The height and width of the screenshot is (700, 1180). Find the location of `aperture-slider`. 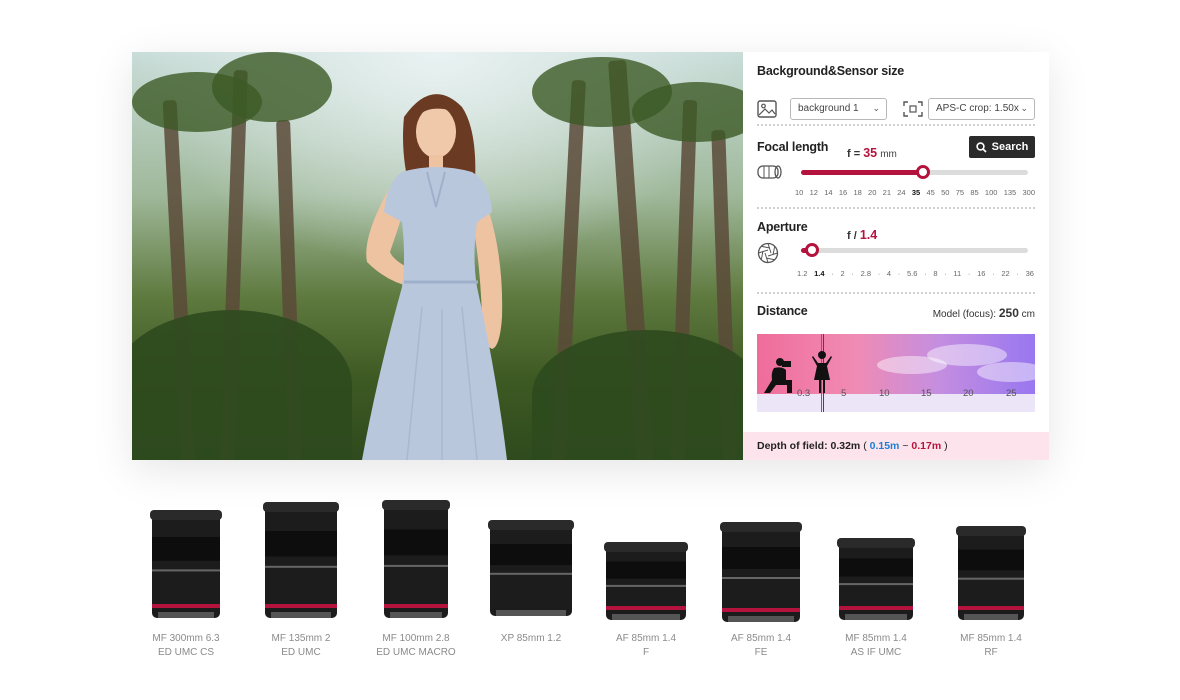

aperture-slider is located at coordinates (914, 250).